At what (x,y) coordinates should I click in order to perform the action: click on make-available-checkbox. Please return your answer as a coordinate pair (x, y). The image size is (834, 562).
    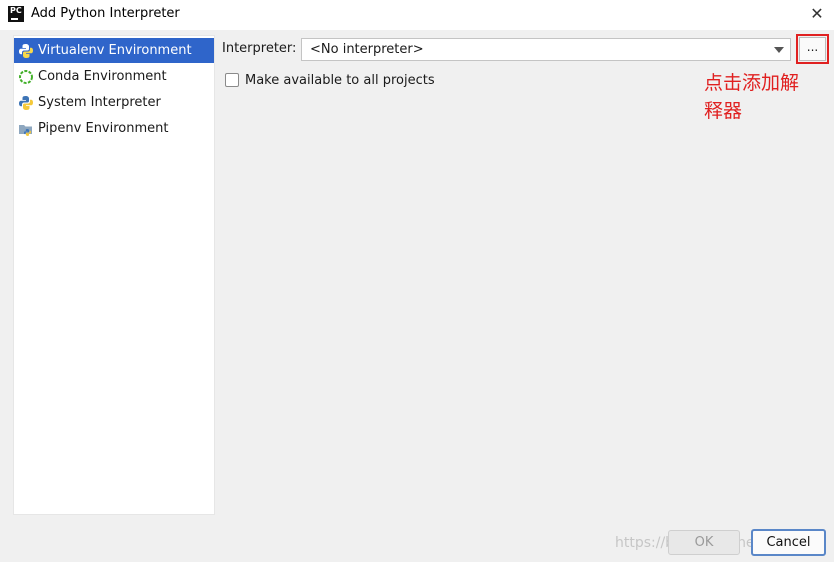
    Looking at the image, I should click on (232, 80).